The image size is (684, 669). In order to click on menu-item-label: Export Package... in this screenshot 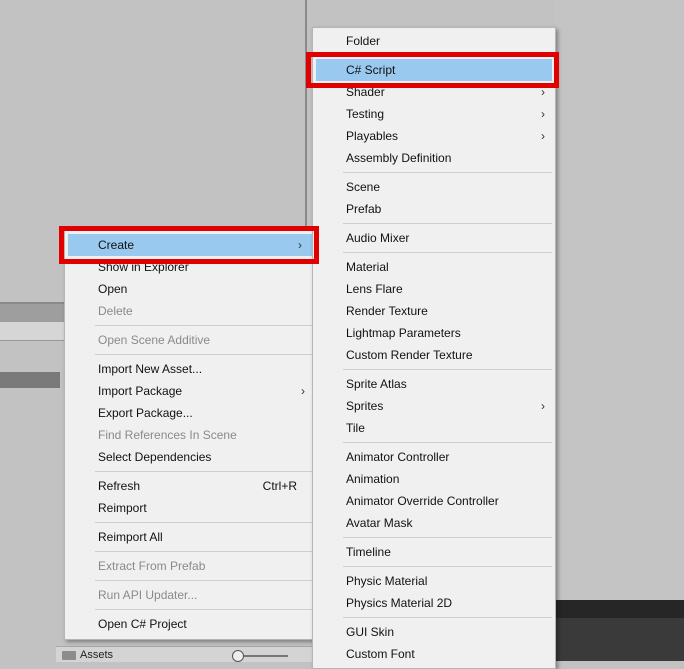, I will do `click(145, 413)`.